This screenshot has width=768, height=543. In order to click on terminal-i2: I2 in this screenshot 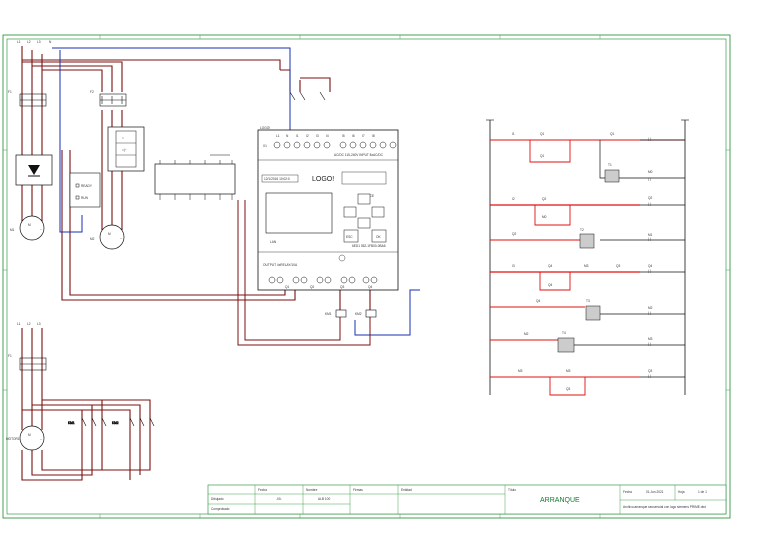, I will do `click(307, 136)`.